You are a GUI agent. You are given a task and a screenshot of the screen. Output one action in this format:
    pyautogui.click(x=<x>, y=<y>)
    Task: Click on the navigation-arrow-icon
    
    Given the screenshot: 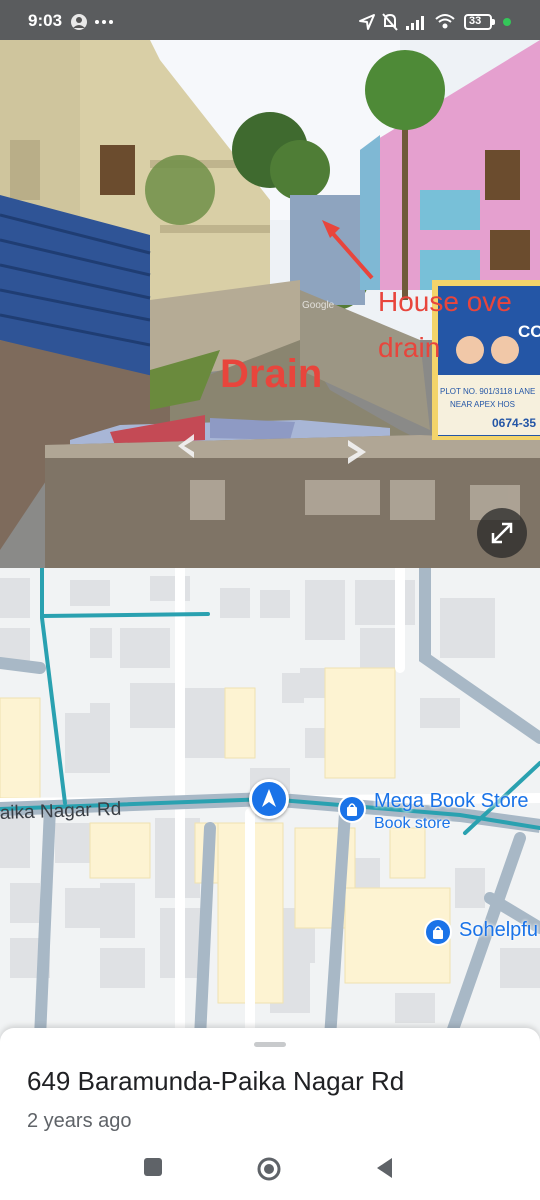 What is the action you would take?
    pyautogui.click(x=269, y=798)
    